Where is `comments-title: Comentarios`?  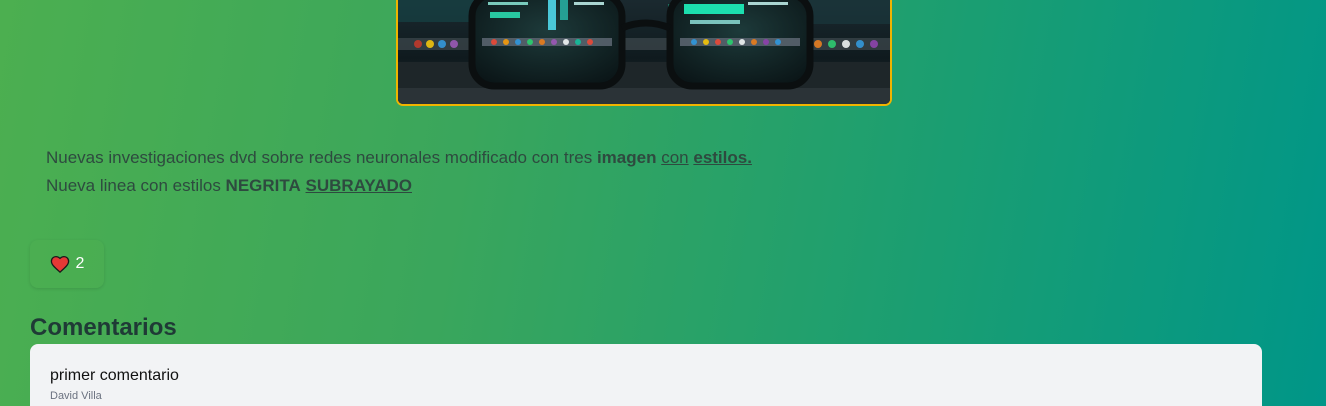
comments-title: Comentarios is located at coordinates (103, 327).